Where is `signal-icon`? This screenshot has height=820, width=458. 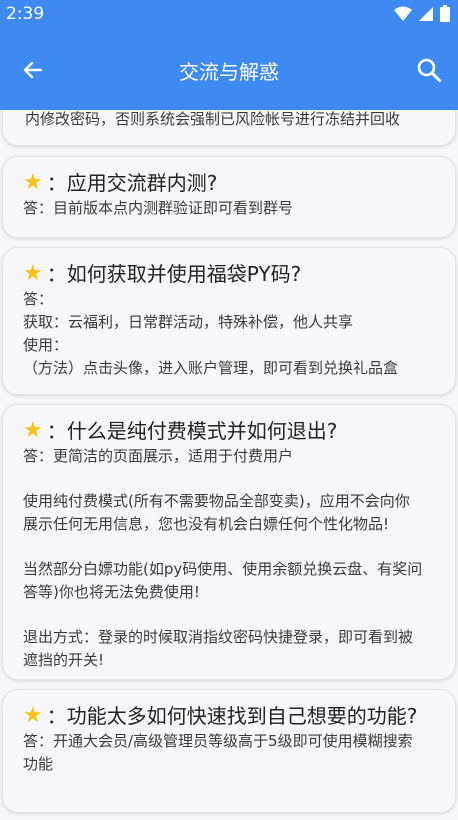
signal-icon is located at coordinates (426, 13).